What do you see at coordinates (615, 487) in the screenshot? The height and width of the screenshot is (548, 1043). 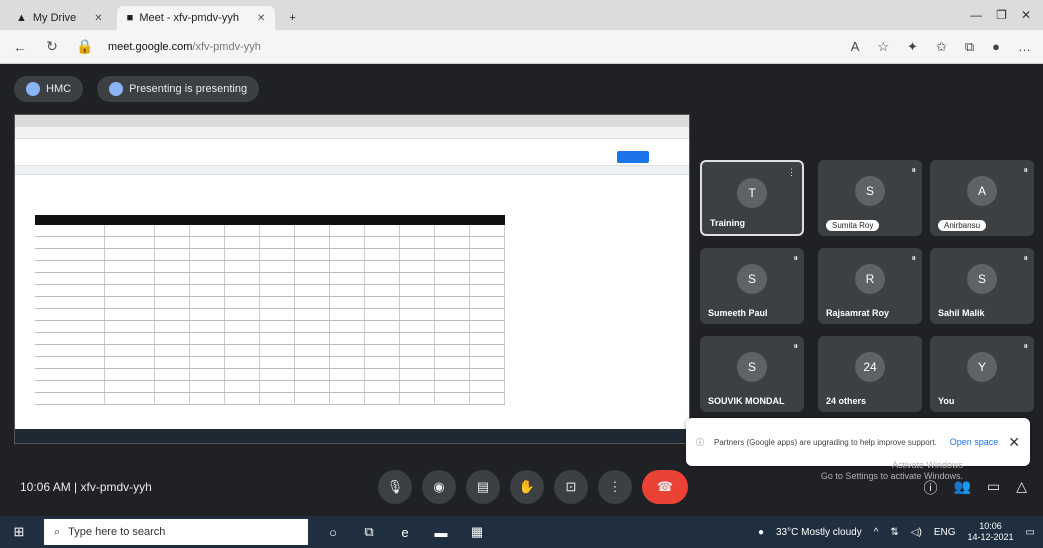 I see `more-options-button: ⋮` at bounding box center [615, 487].